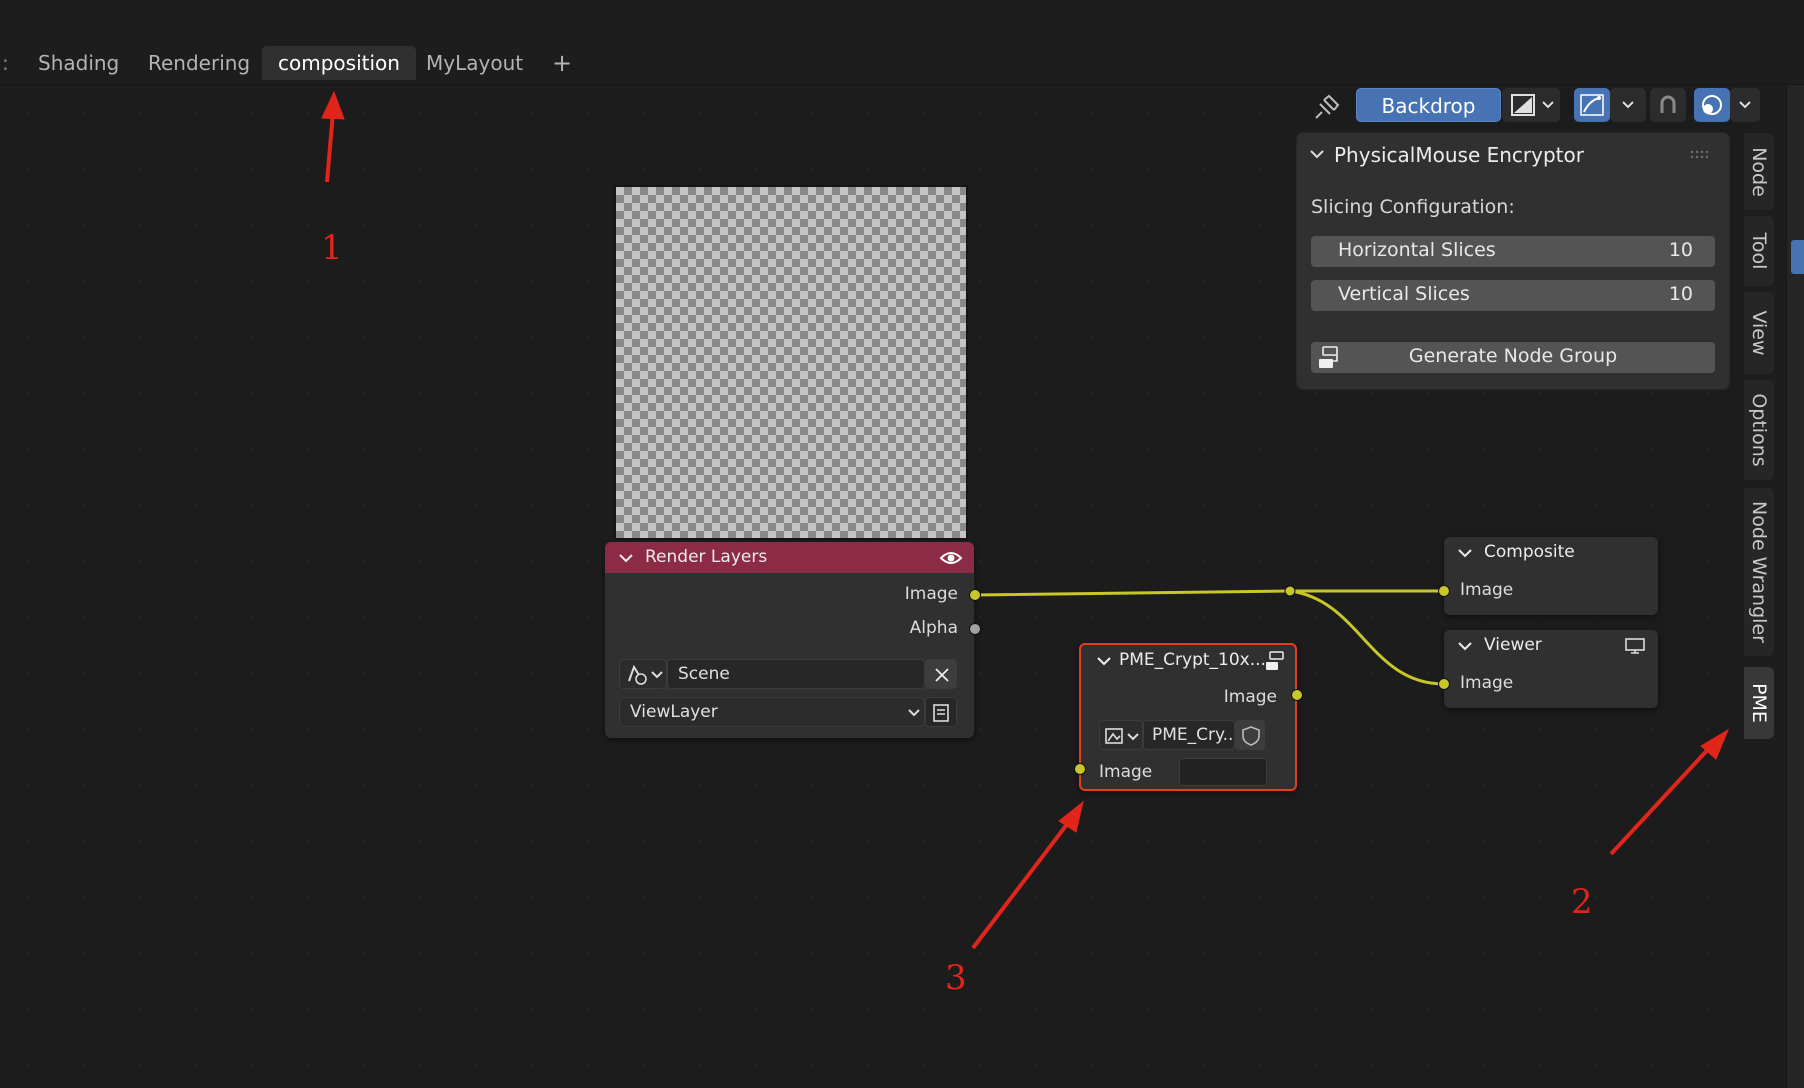  What do you see at coordinates (956, 978) in the screenshot?
I see `annotation-label-3: 3` at bounding box center [956, 978].